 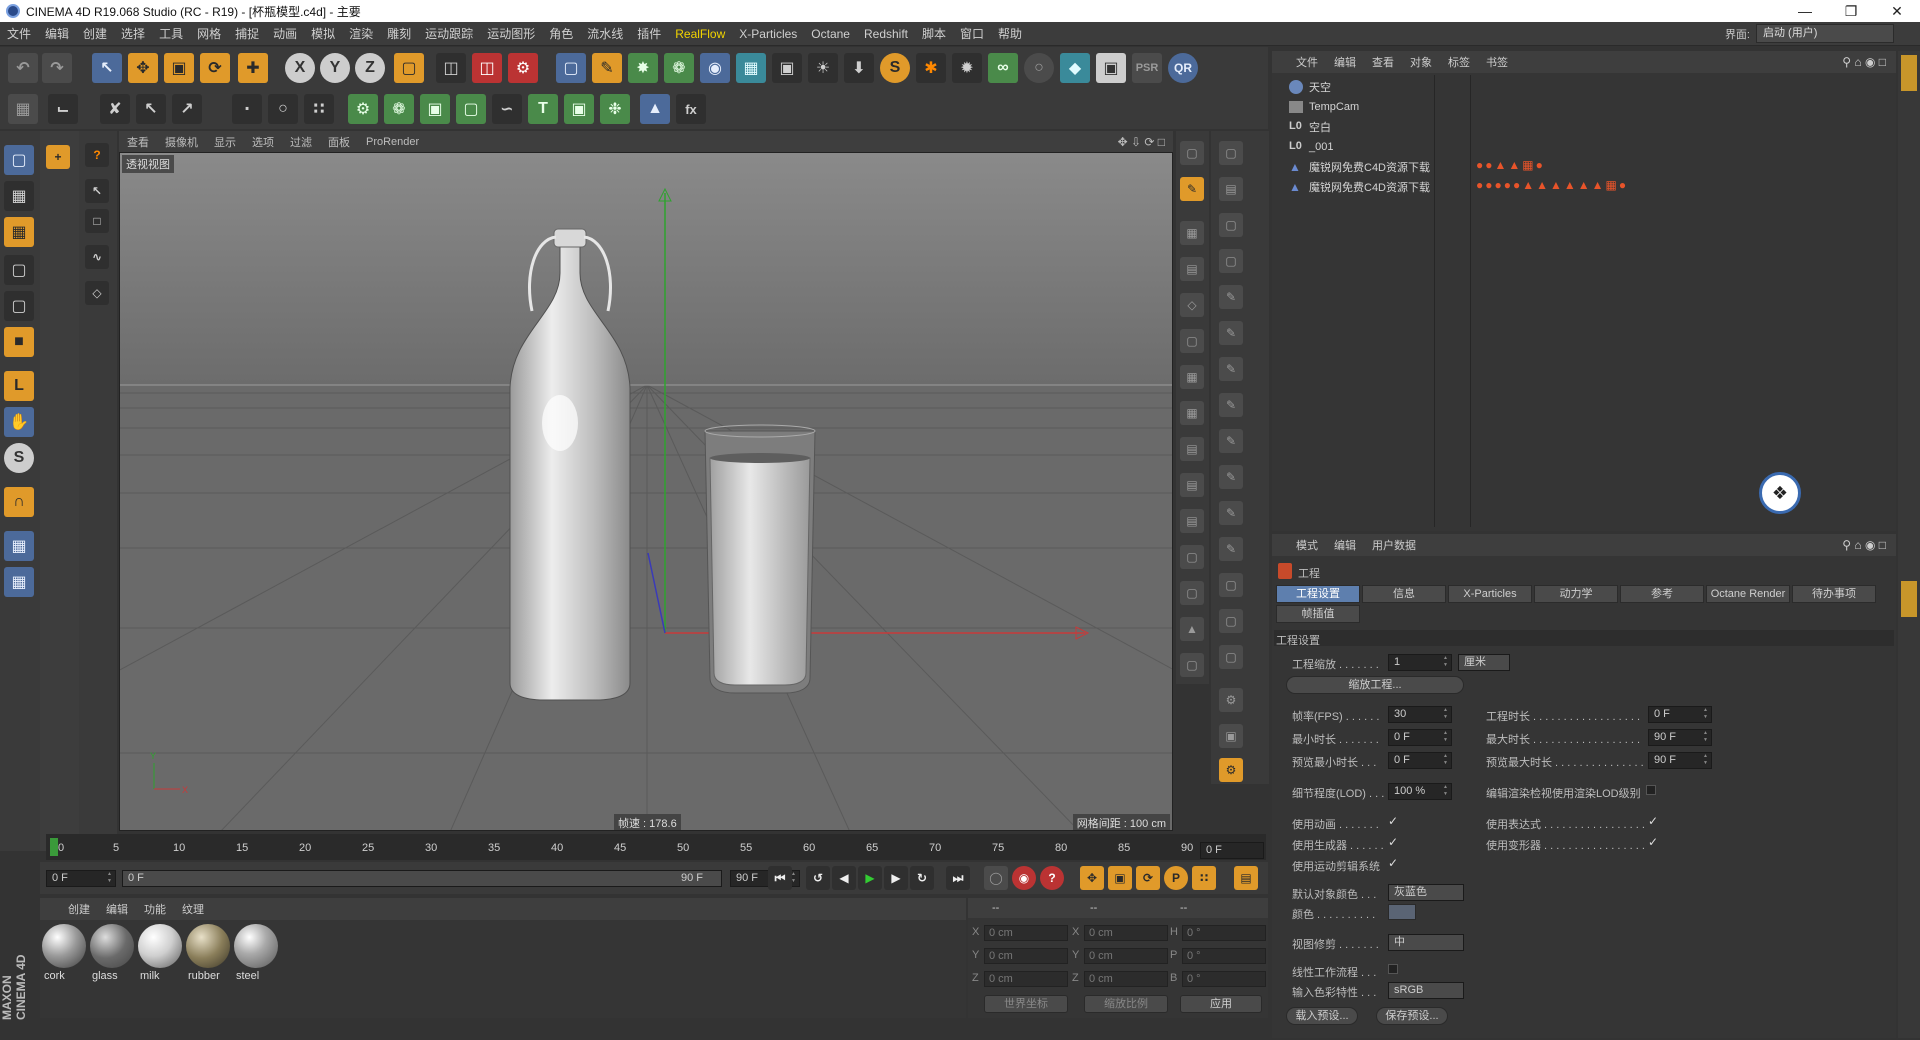 I want to click on obj-menu-edit: 编辑, so click(x=1345, y=62).